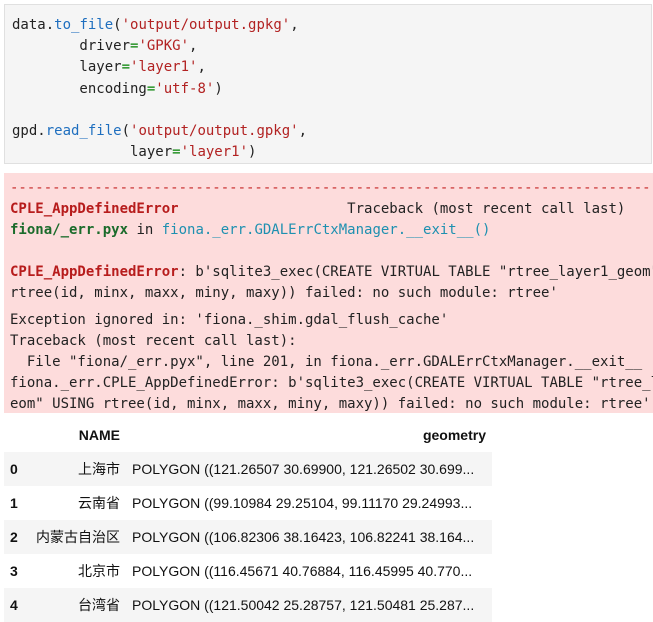  What do you see at coordinates (326, 230) in the screenshot?
I see `error-func-ref: fiona._err.GDALErrCtxManager.__exit__()` at bounding box center [326, 230].